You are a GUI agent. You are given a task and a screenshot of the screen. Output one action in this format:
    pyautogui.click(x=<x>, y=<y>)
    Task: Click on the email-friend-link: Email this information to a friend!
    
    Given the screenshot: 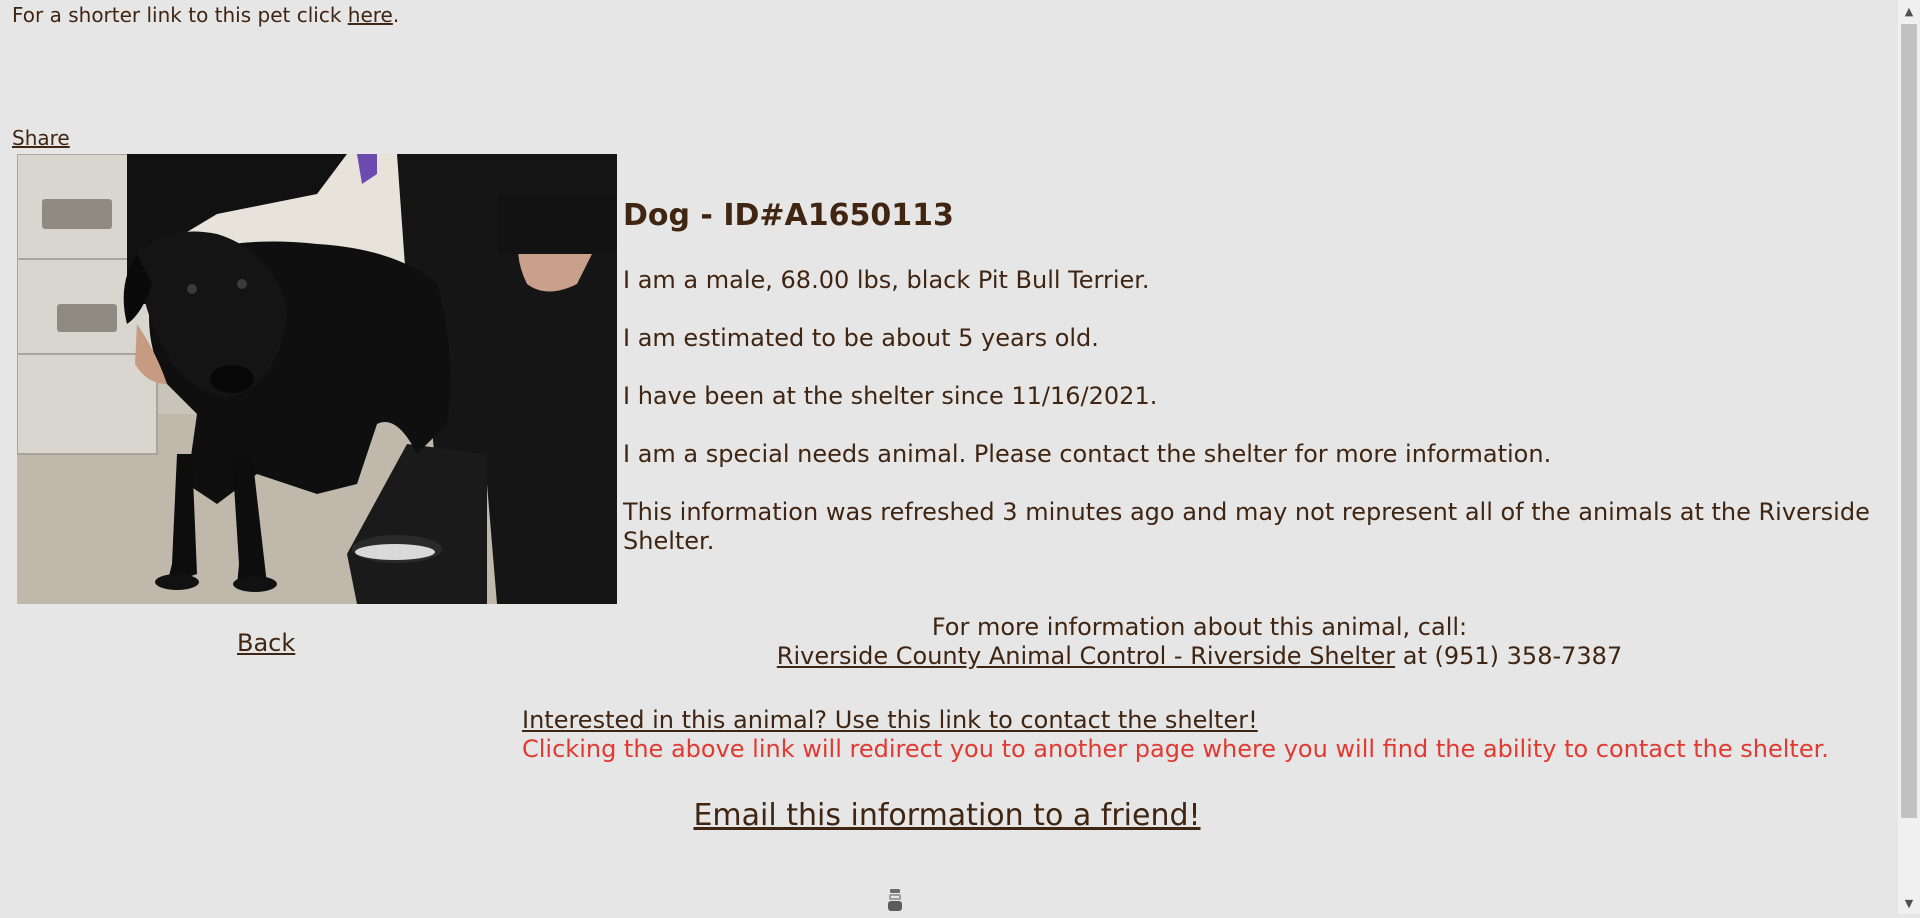 What is the action you would take?
    pyautogui.click(x=946, y=815)
    